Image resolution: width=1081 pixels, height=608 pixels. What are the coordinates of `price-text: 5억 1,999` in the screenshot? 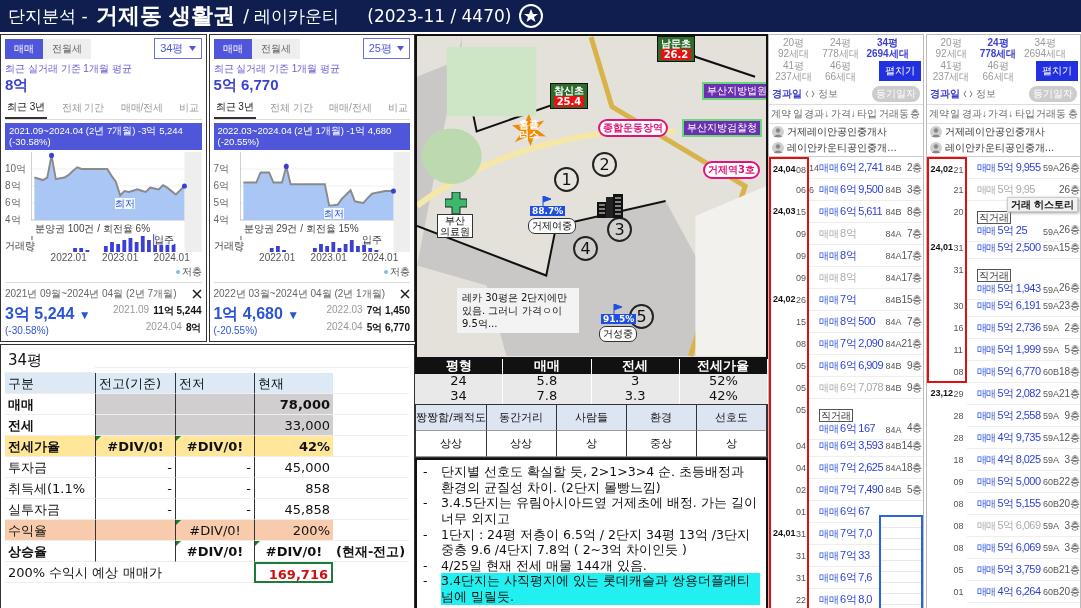 It's located at (1019, 349).